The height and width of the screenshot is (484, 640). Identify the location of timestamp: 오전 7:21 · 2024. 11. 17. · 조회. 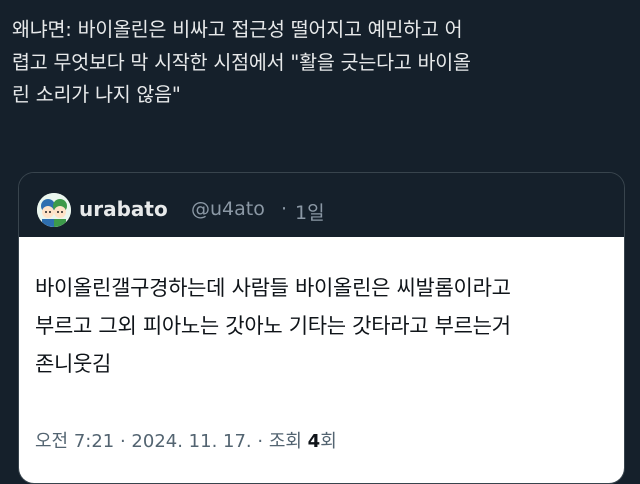
(171, 441).